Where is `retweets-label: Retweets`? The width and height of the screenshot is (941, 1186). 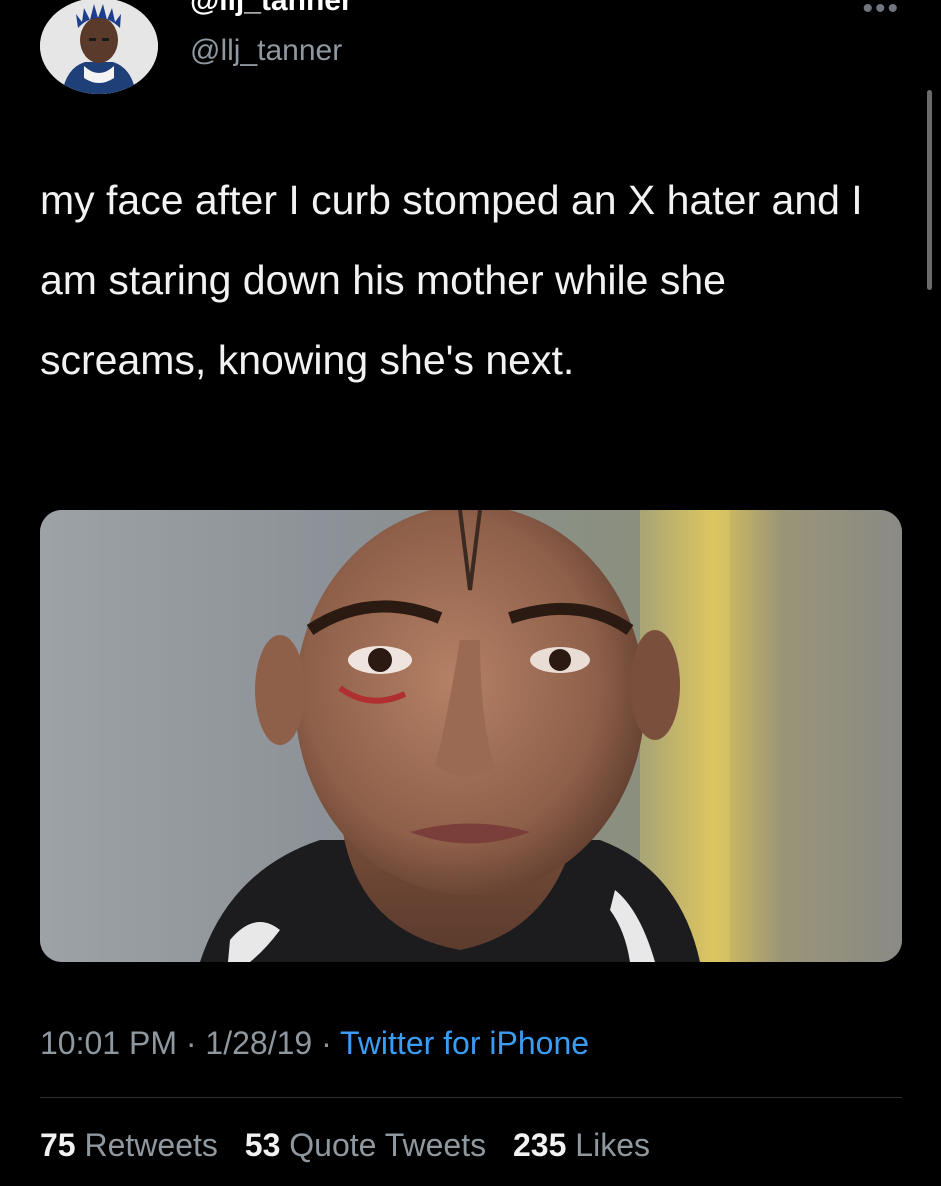 retweets-label: Retweets is located at coordinates (151, 1145).